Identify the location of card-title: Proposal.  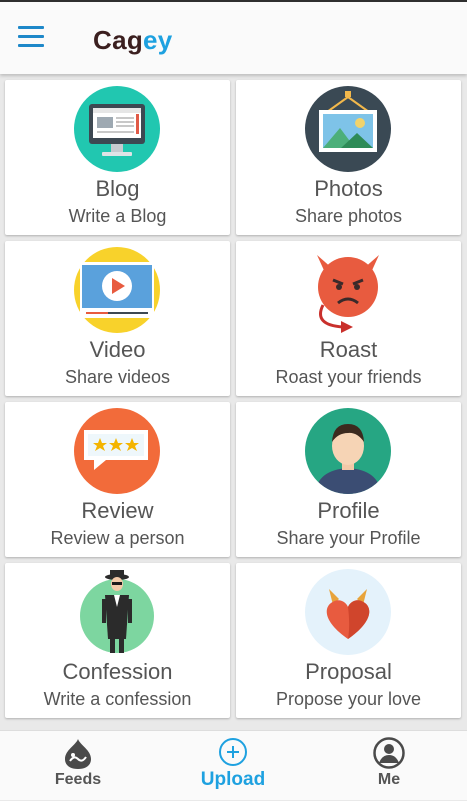
(348, 671).